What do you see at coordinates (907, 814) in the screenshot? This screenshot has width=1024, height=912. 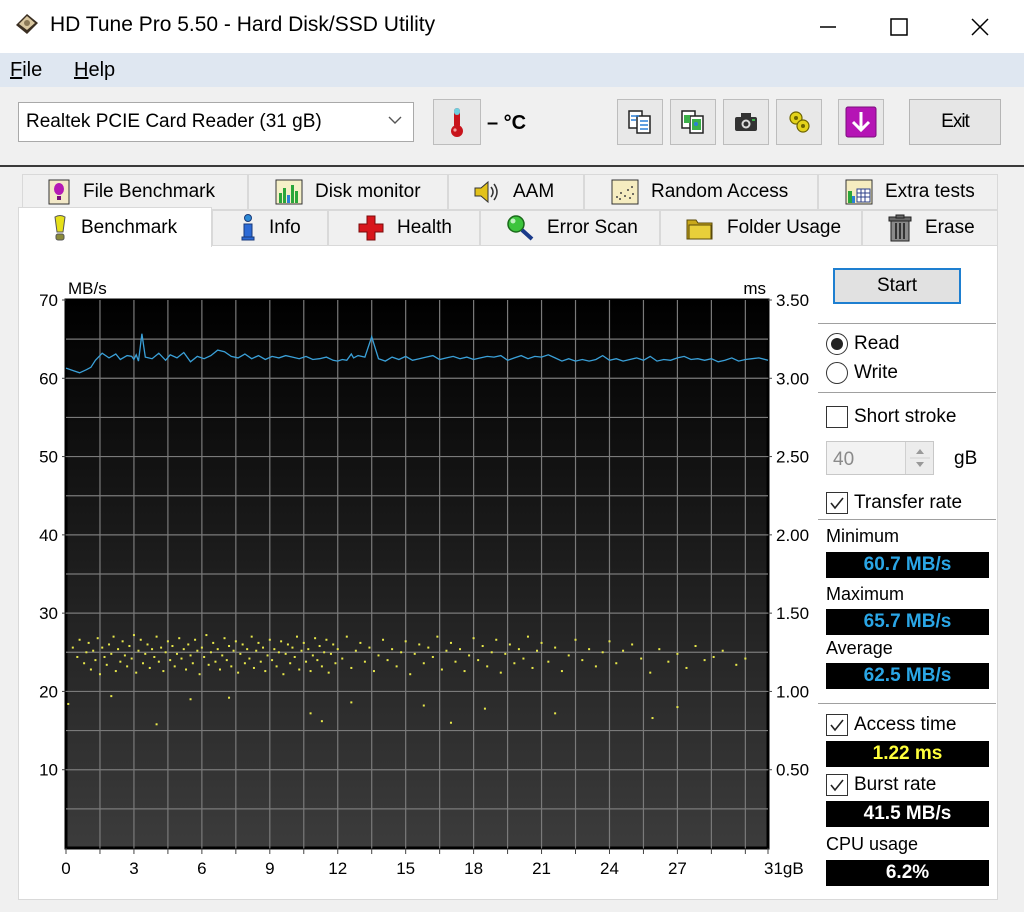 I see `burst-rate-value: 41.5 MB/s` at bounding box center [907, 814].